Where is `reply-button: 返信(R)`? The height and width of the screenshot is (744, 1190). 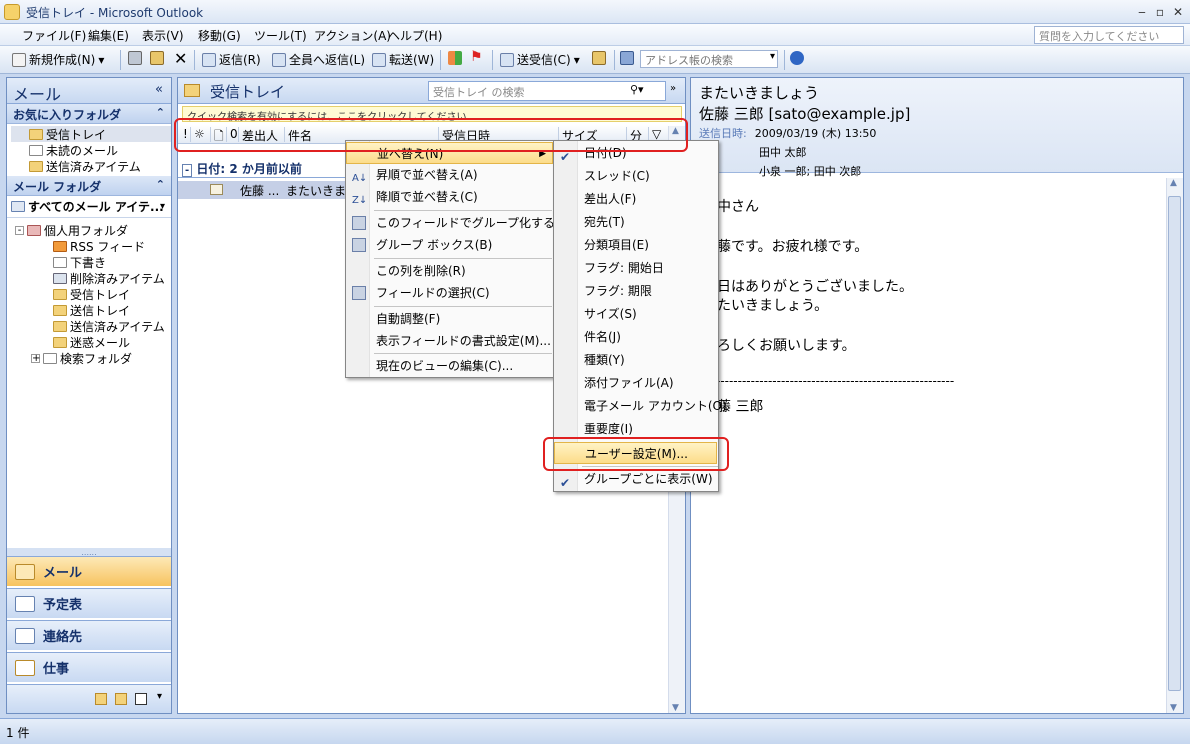
reply-button: 返信(R) is located at coordinates (231, 59).